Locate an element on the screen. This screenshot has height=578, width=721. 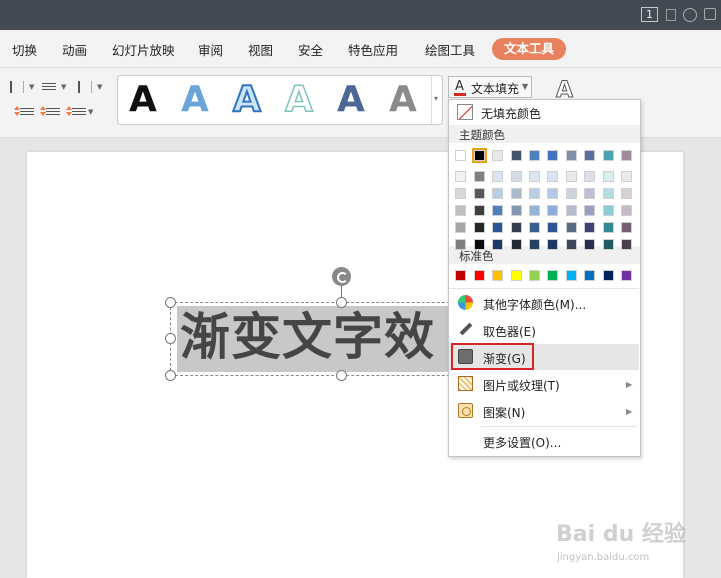
window-count-badge: 1 is located at coordinates (649, 14).